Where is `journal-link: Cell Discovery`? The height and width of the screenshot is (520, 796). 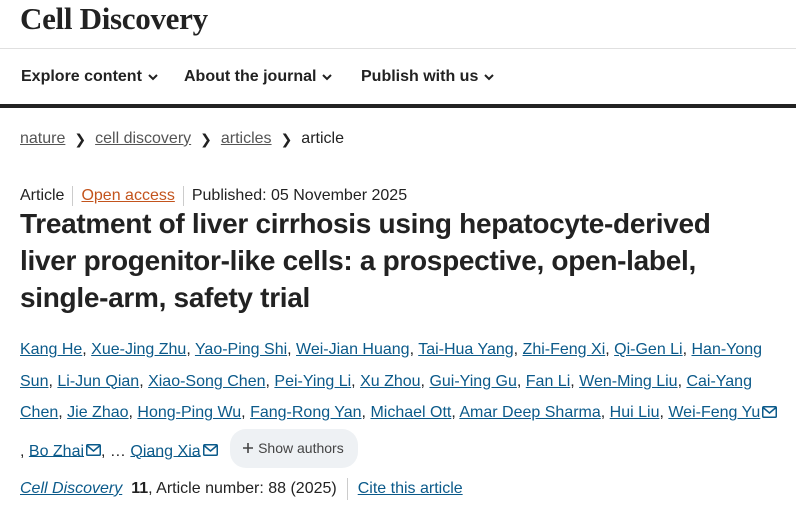
journal-link: Cell Discovery is located at coordinates (71, 489).